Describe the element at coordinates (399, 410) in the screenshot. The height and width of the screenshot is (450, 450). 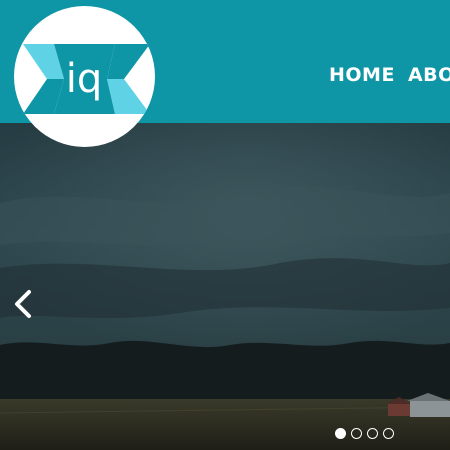
I see `building-red` at that location.